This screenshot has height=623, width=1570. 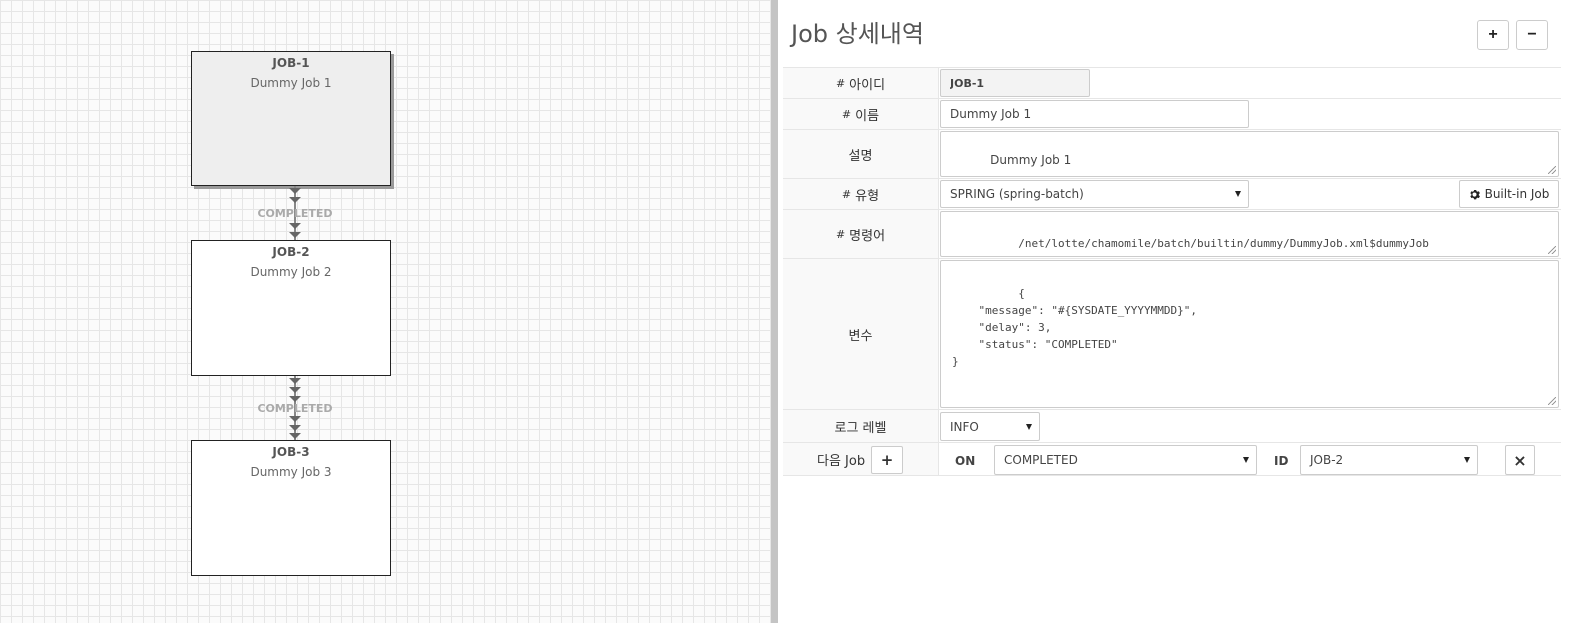 I want to click on select-value: COMPLETED, so click(x=1041, y=460).